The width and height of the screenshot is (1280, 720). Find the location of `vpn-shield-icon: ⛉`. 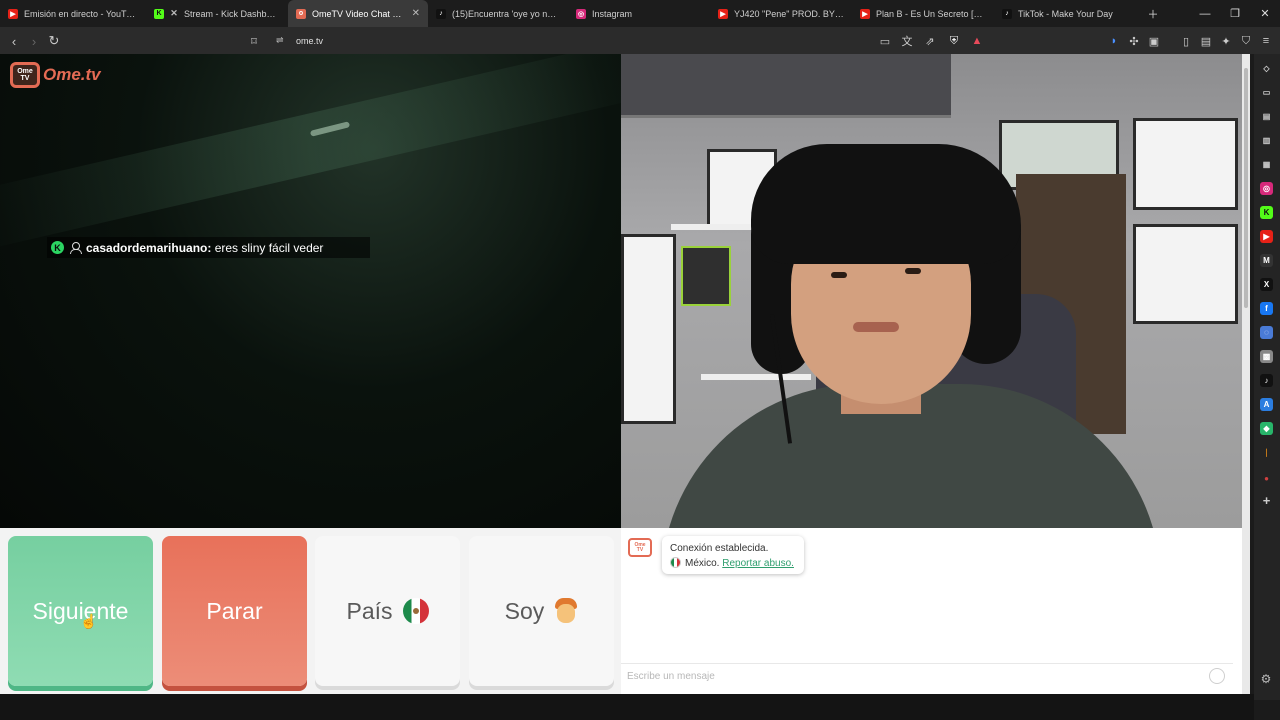

vpn-shield-icon: ⛉ is located at coordinates (1246, 41).